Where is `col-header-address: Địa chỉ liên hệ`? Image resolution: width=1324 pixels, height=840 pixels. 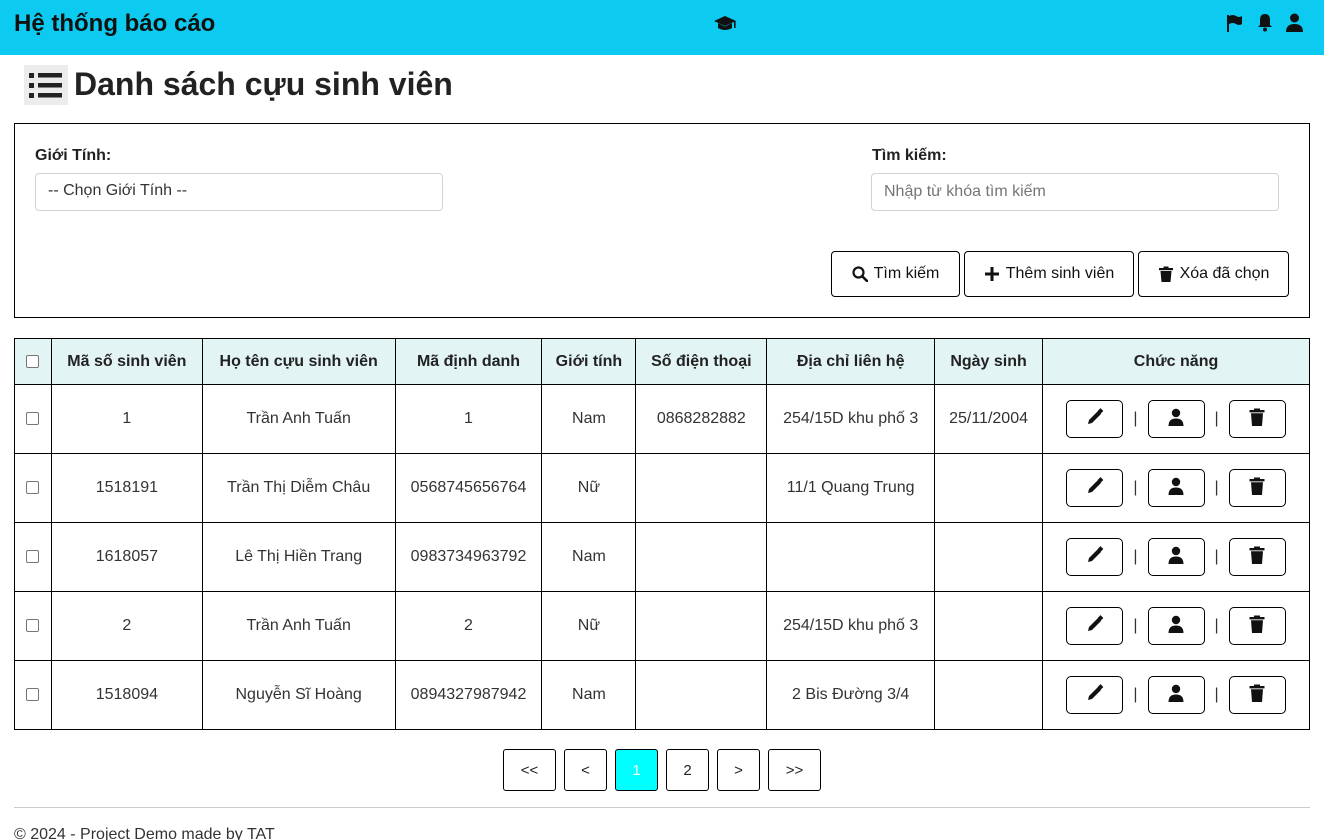 col-header-address: Địa chỉ liên hệ is located at coordinates (851, 361).